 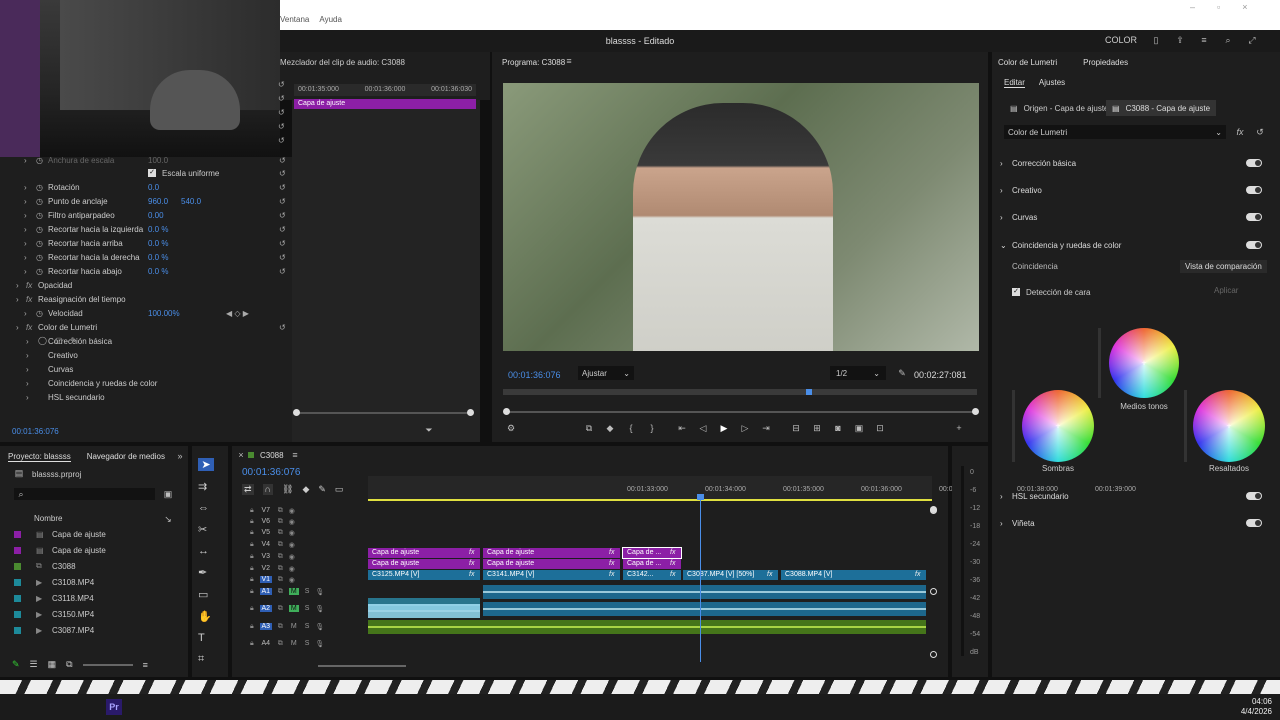 I want to click on track-label: V5, so click(x=266, y=532).